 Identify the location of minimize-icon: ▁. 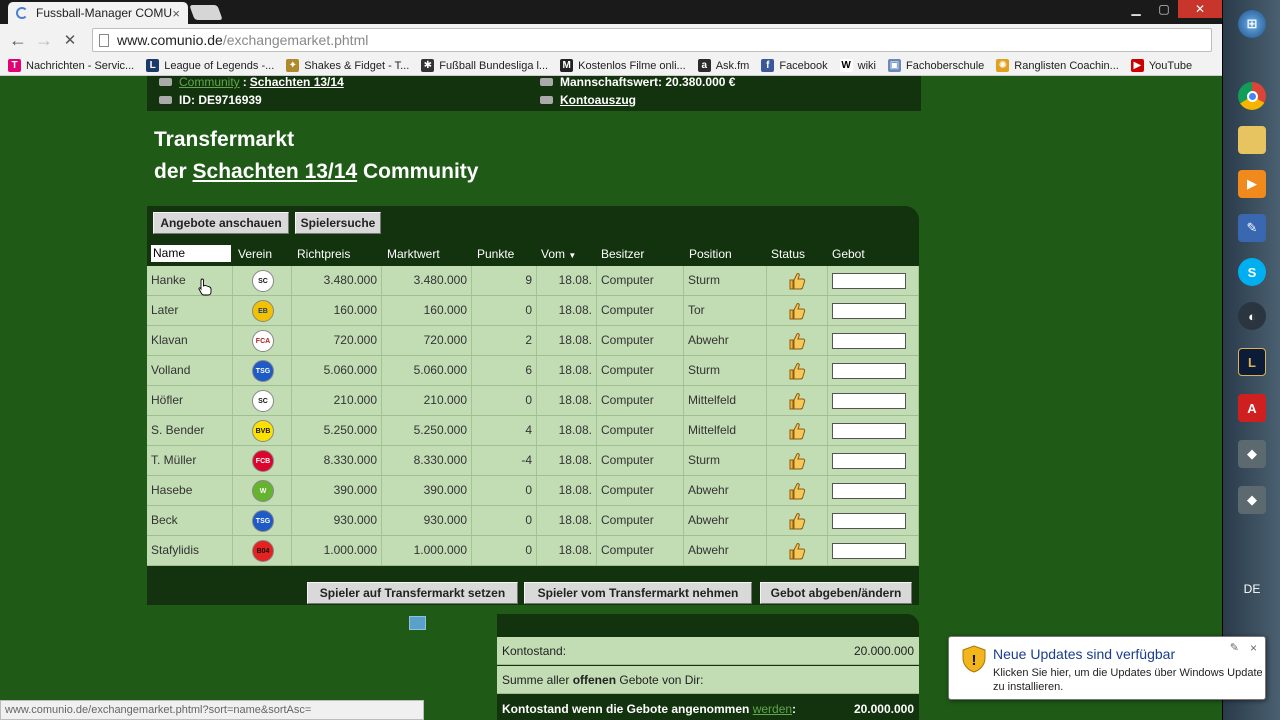
(1136, 9).